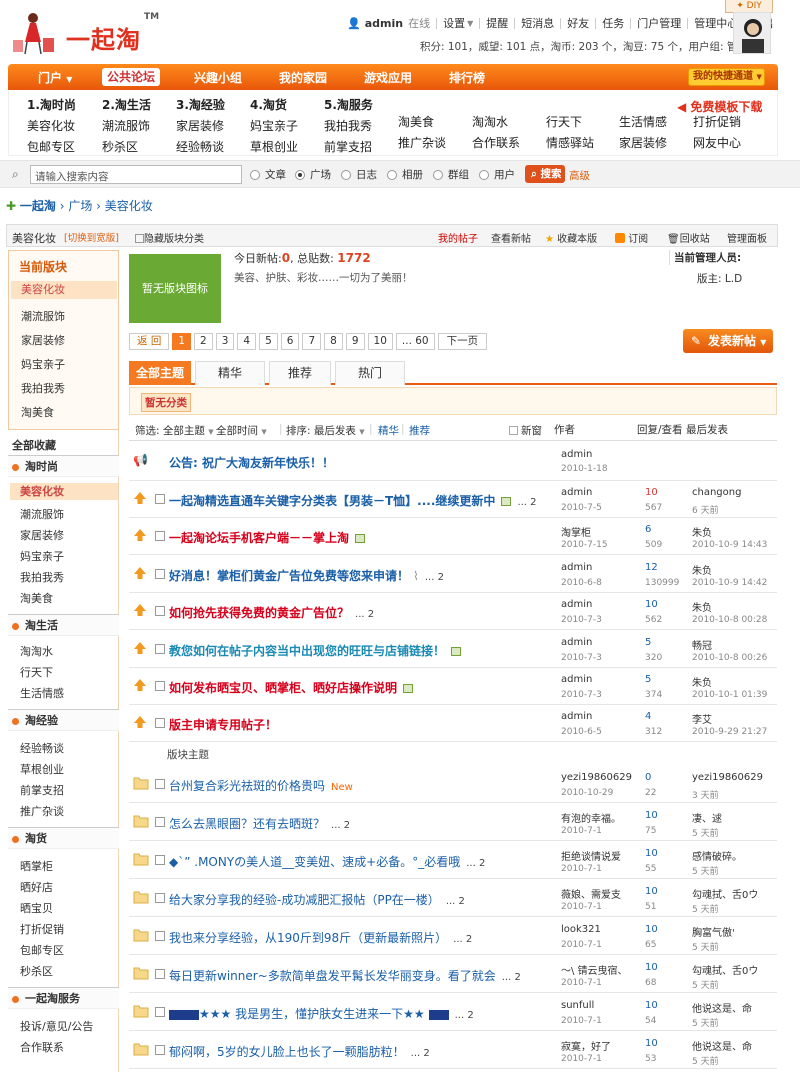 The width and height of the screenshot is (800, 1072). Describe the element at coordinates (203, 341) in the screenshot. I see `page-link: 2` at that location.